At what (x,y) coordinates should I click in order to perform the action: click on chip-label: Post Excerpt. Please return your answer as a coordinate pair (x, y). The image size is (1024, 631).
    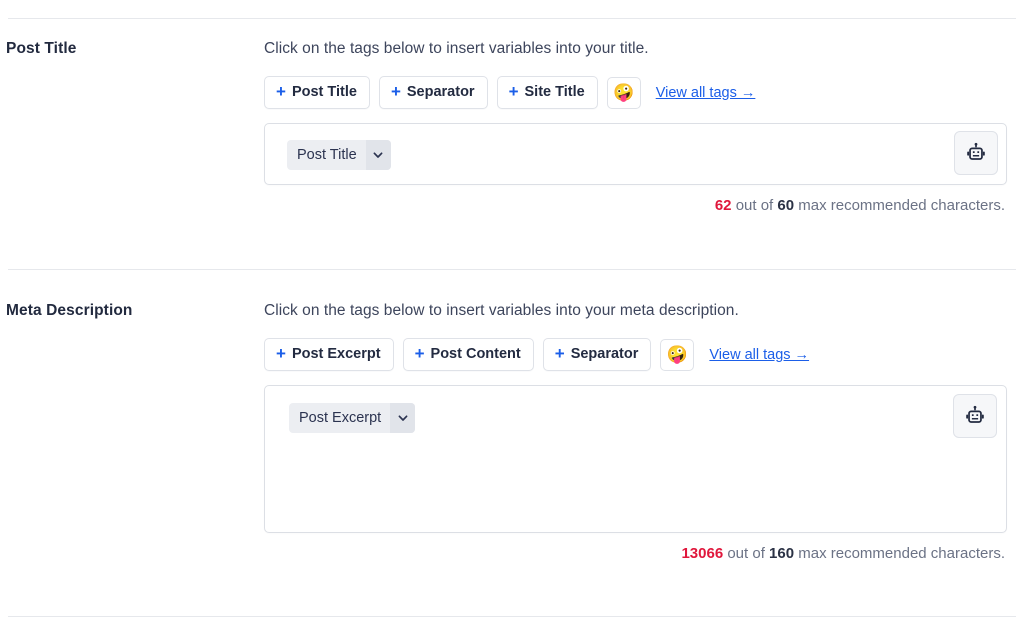
    Looking at the image, I should click on (340, 418).